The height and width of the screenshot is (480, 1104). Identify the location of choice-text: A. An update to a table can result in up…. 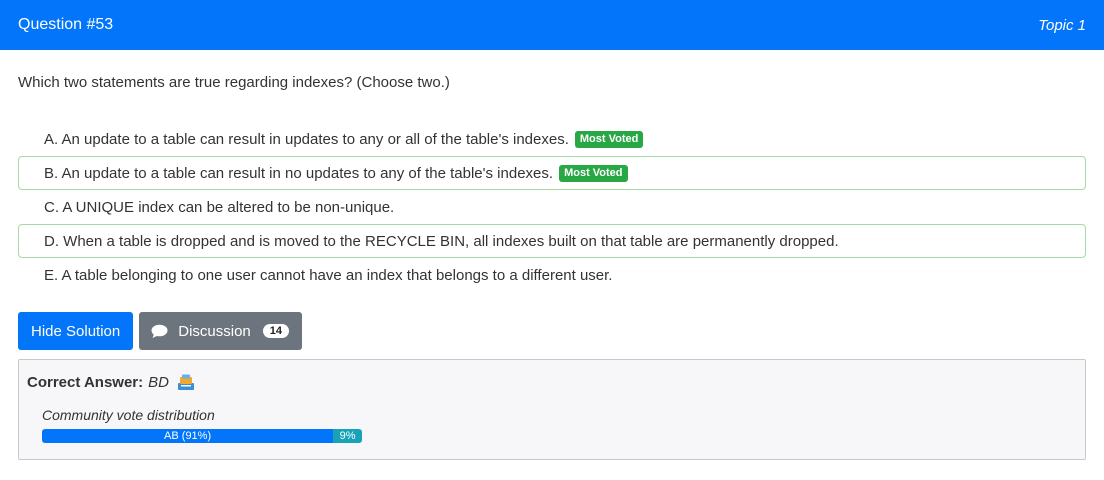
(306, 139).